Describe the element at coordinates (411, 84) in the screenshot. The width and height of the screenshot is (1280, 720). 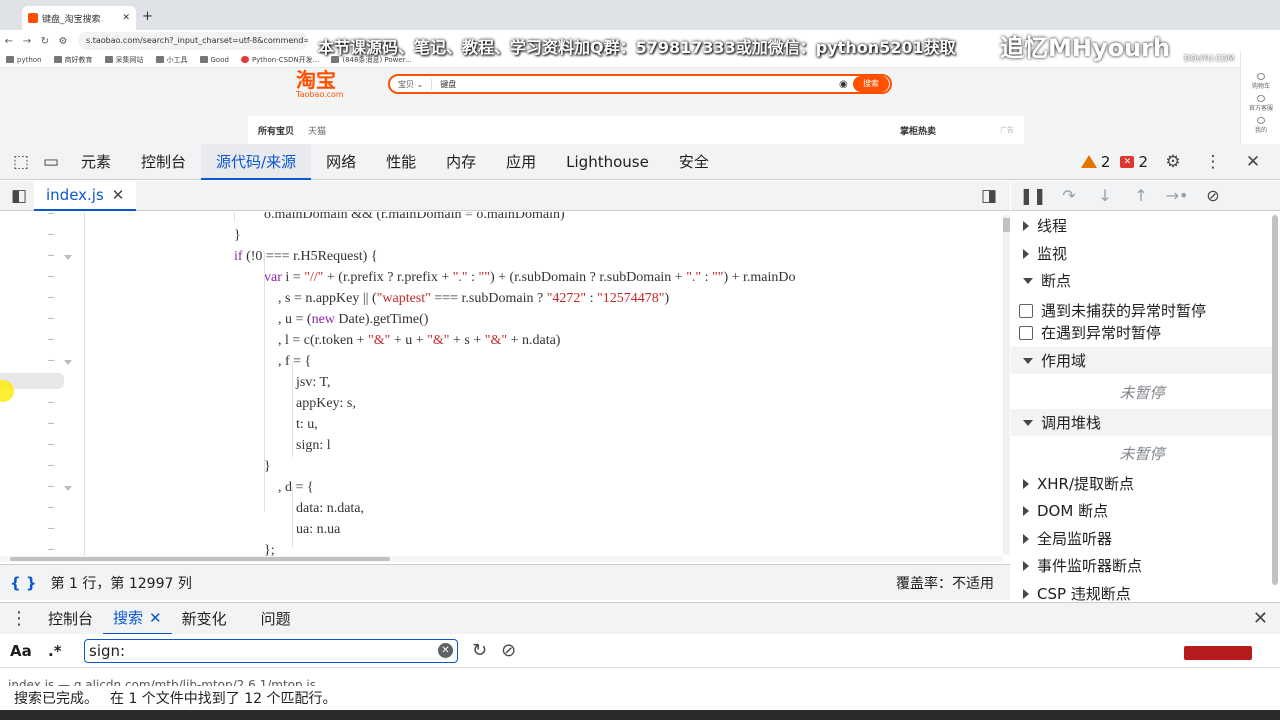
I see `search-category-select: 宝贝 ⌄` at that location.